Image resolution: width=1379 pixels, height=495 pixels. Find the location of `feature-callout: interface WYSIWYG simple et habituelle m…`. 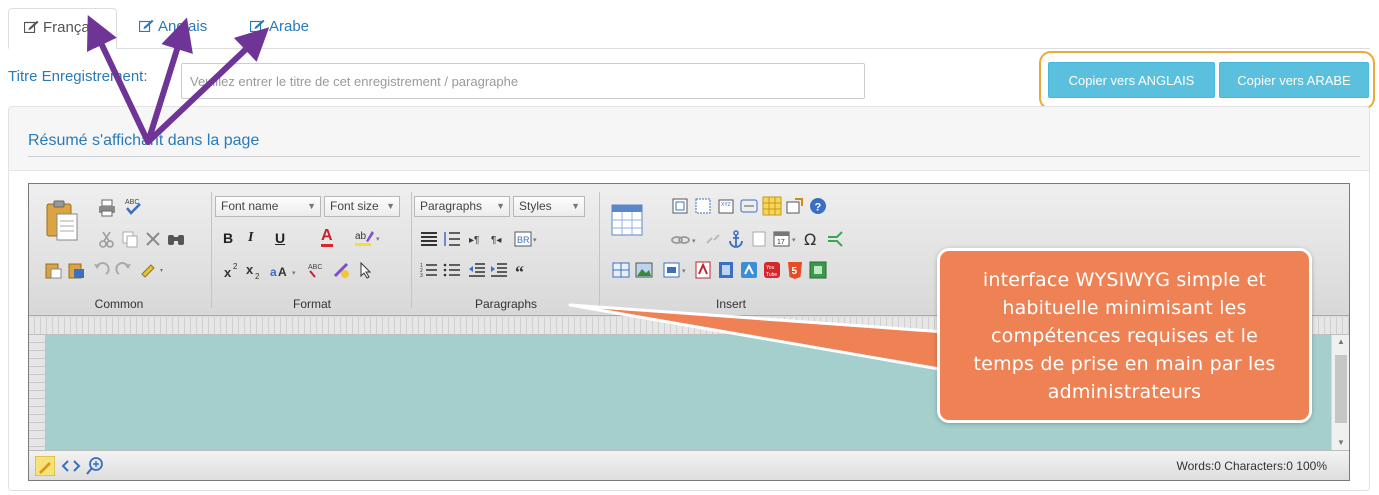

feature-callout: interface WYSIWYG simple et habituelle m… is located at coordinates (1124, 335).